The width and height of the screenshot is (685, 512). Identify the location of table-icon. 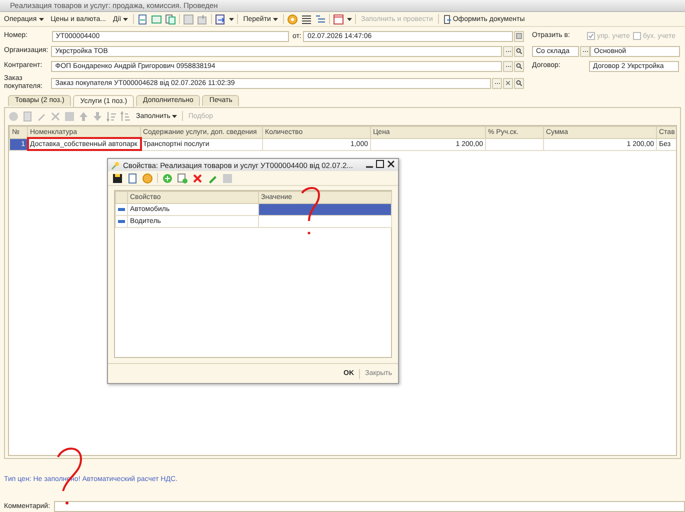
(156, 19).